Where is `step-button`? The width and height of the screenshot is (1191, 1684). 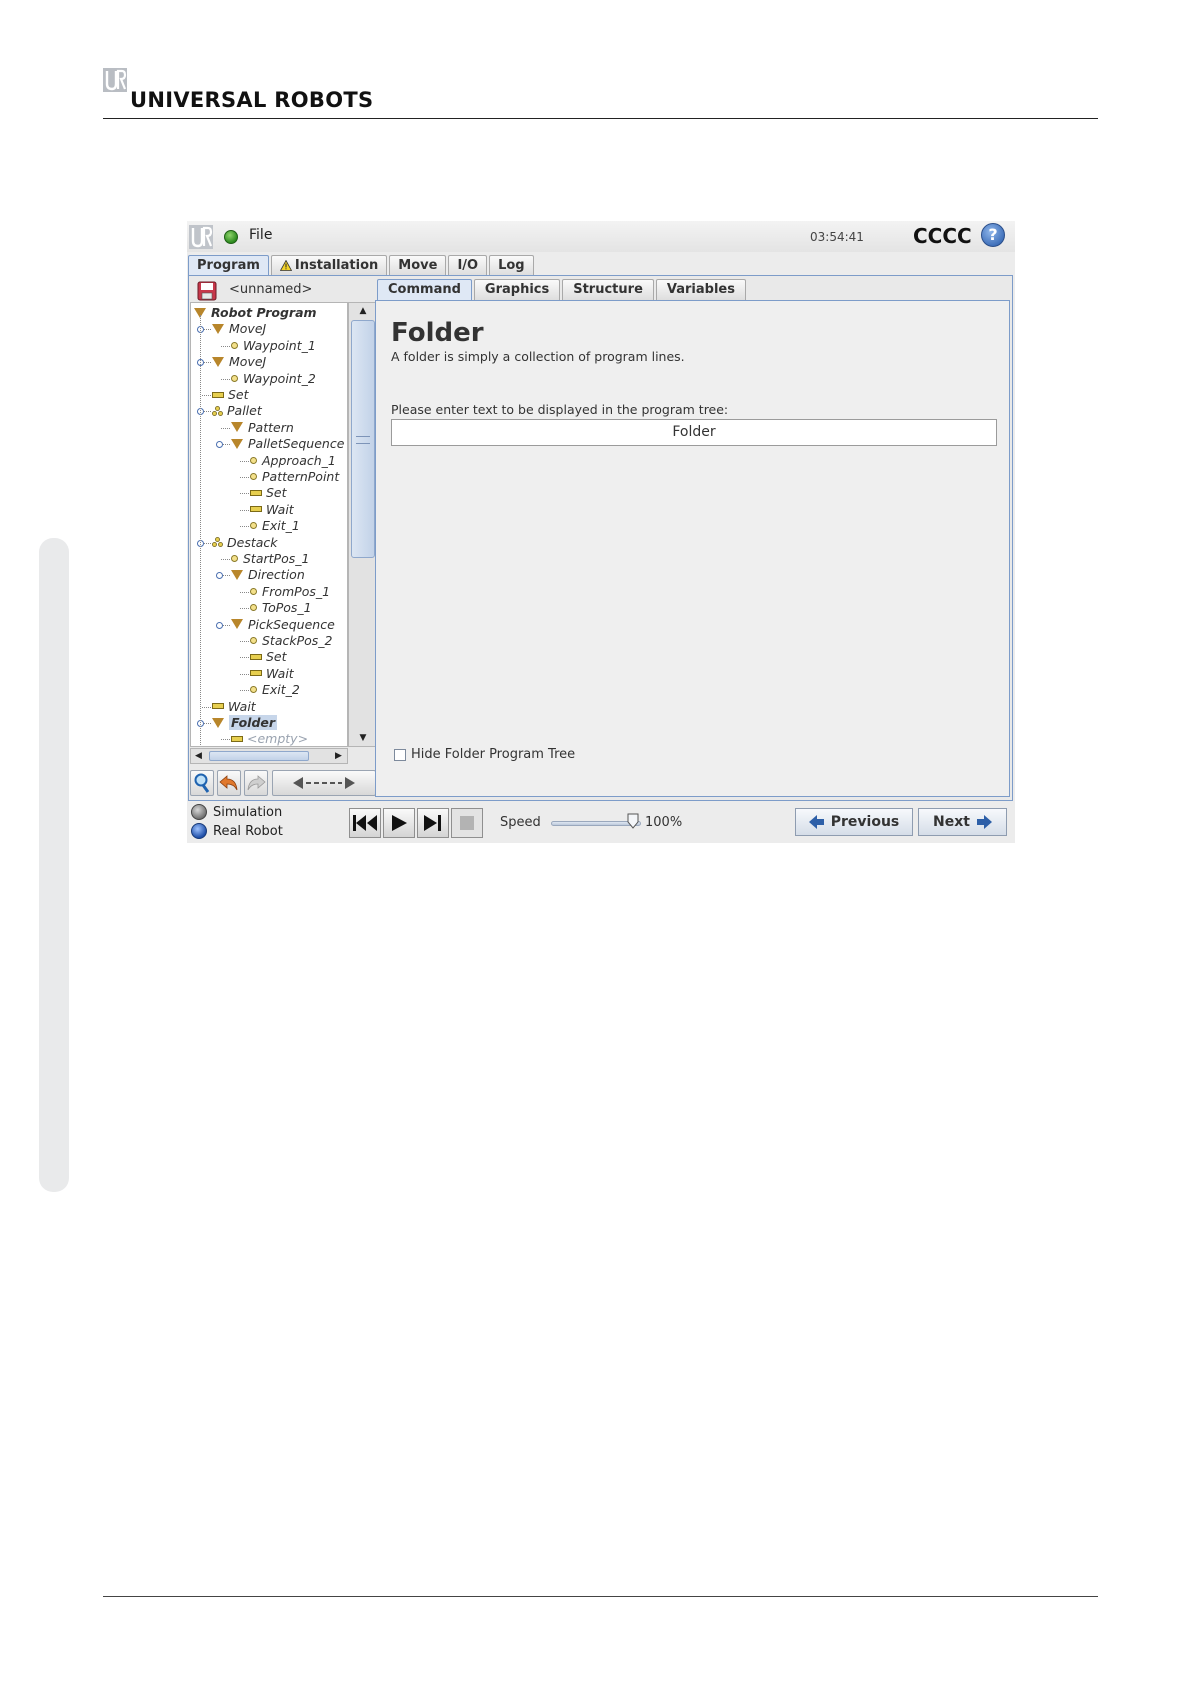
step-button is located at coordinates (433, 823).